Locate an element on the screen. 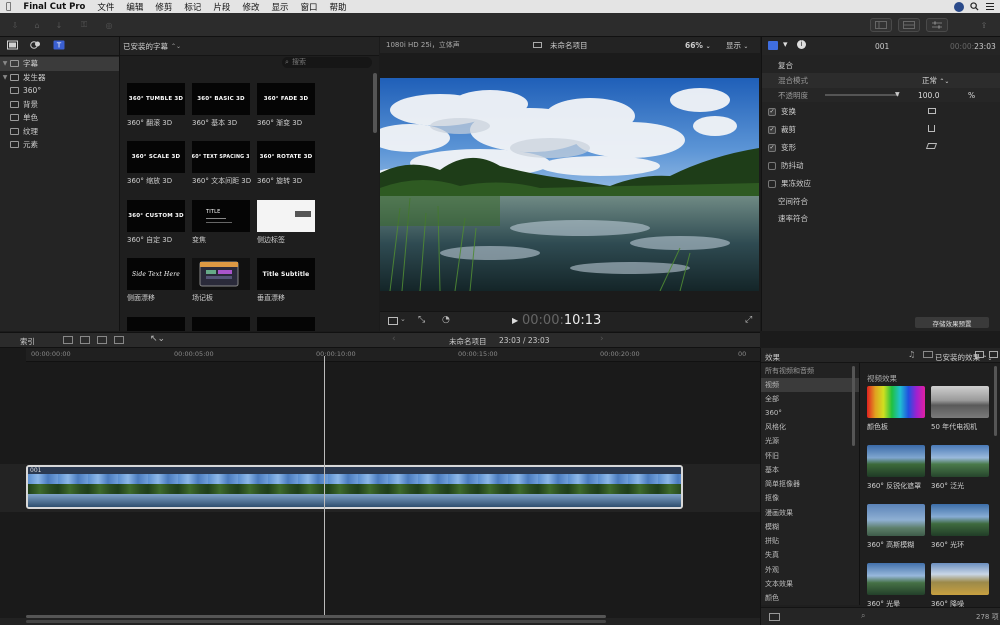 The image size is (1000, 625). layout-library-icon is located at coordinates (881, 25).